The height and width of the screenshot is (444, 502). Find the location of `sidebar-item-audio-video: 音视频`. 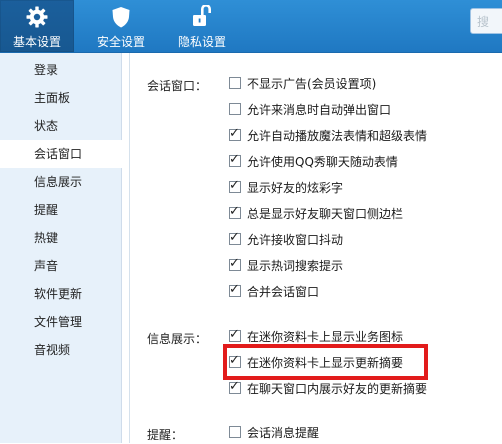

sidebar-item-audio-video: 音视频 is located at coordinates (60, 350).